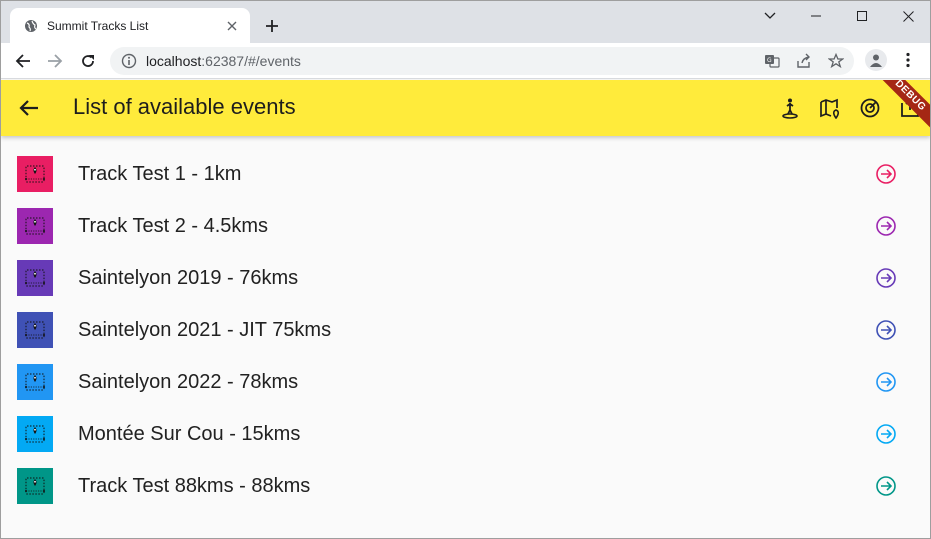 The height and width of the screenshot is (539, 931). Describe the element at coordinates (272, 26) in the screenshot. I see `plus-icon` at that location.